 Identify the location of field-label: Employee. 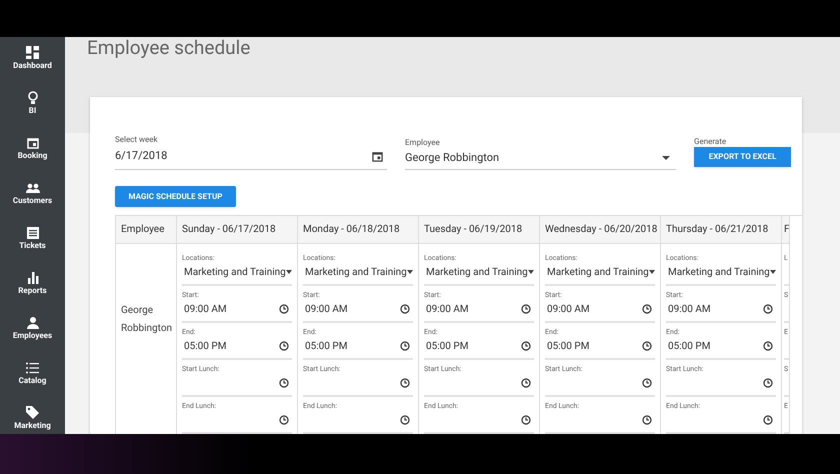
(423, 143).